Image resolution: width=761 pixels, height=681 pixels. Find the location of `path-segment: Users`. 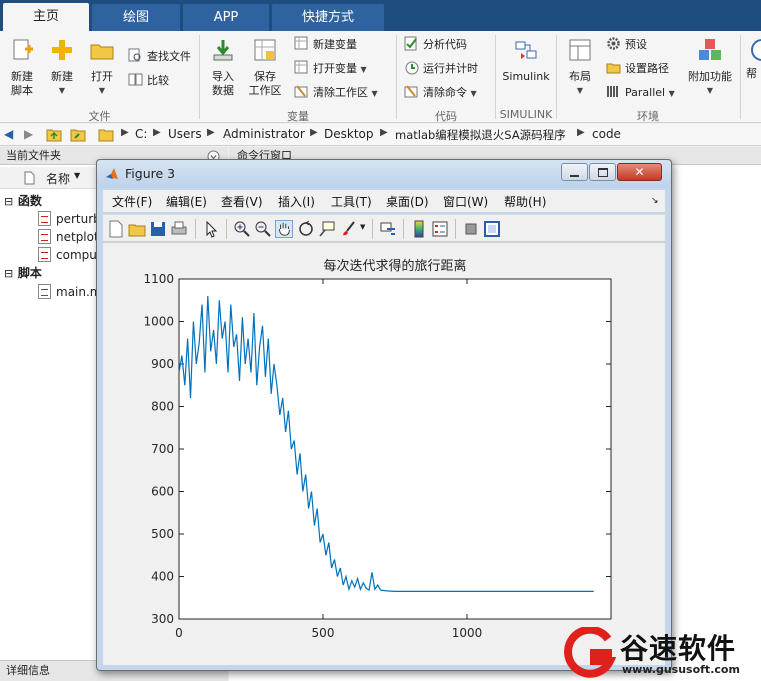

path-segment: Users is located at coordinates (185, 134).